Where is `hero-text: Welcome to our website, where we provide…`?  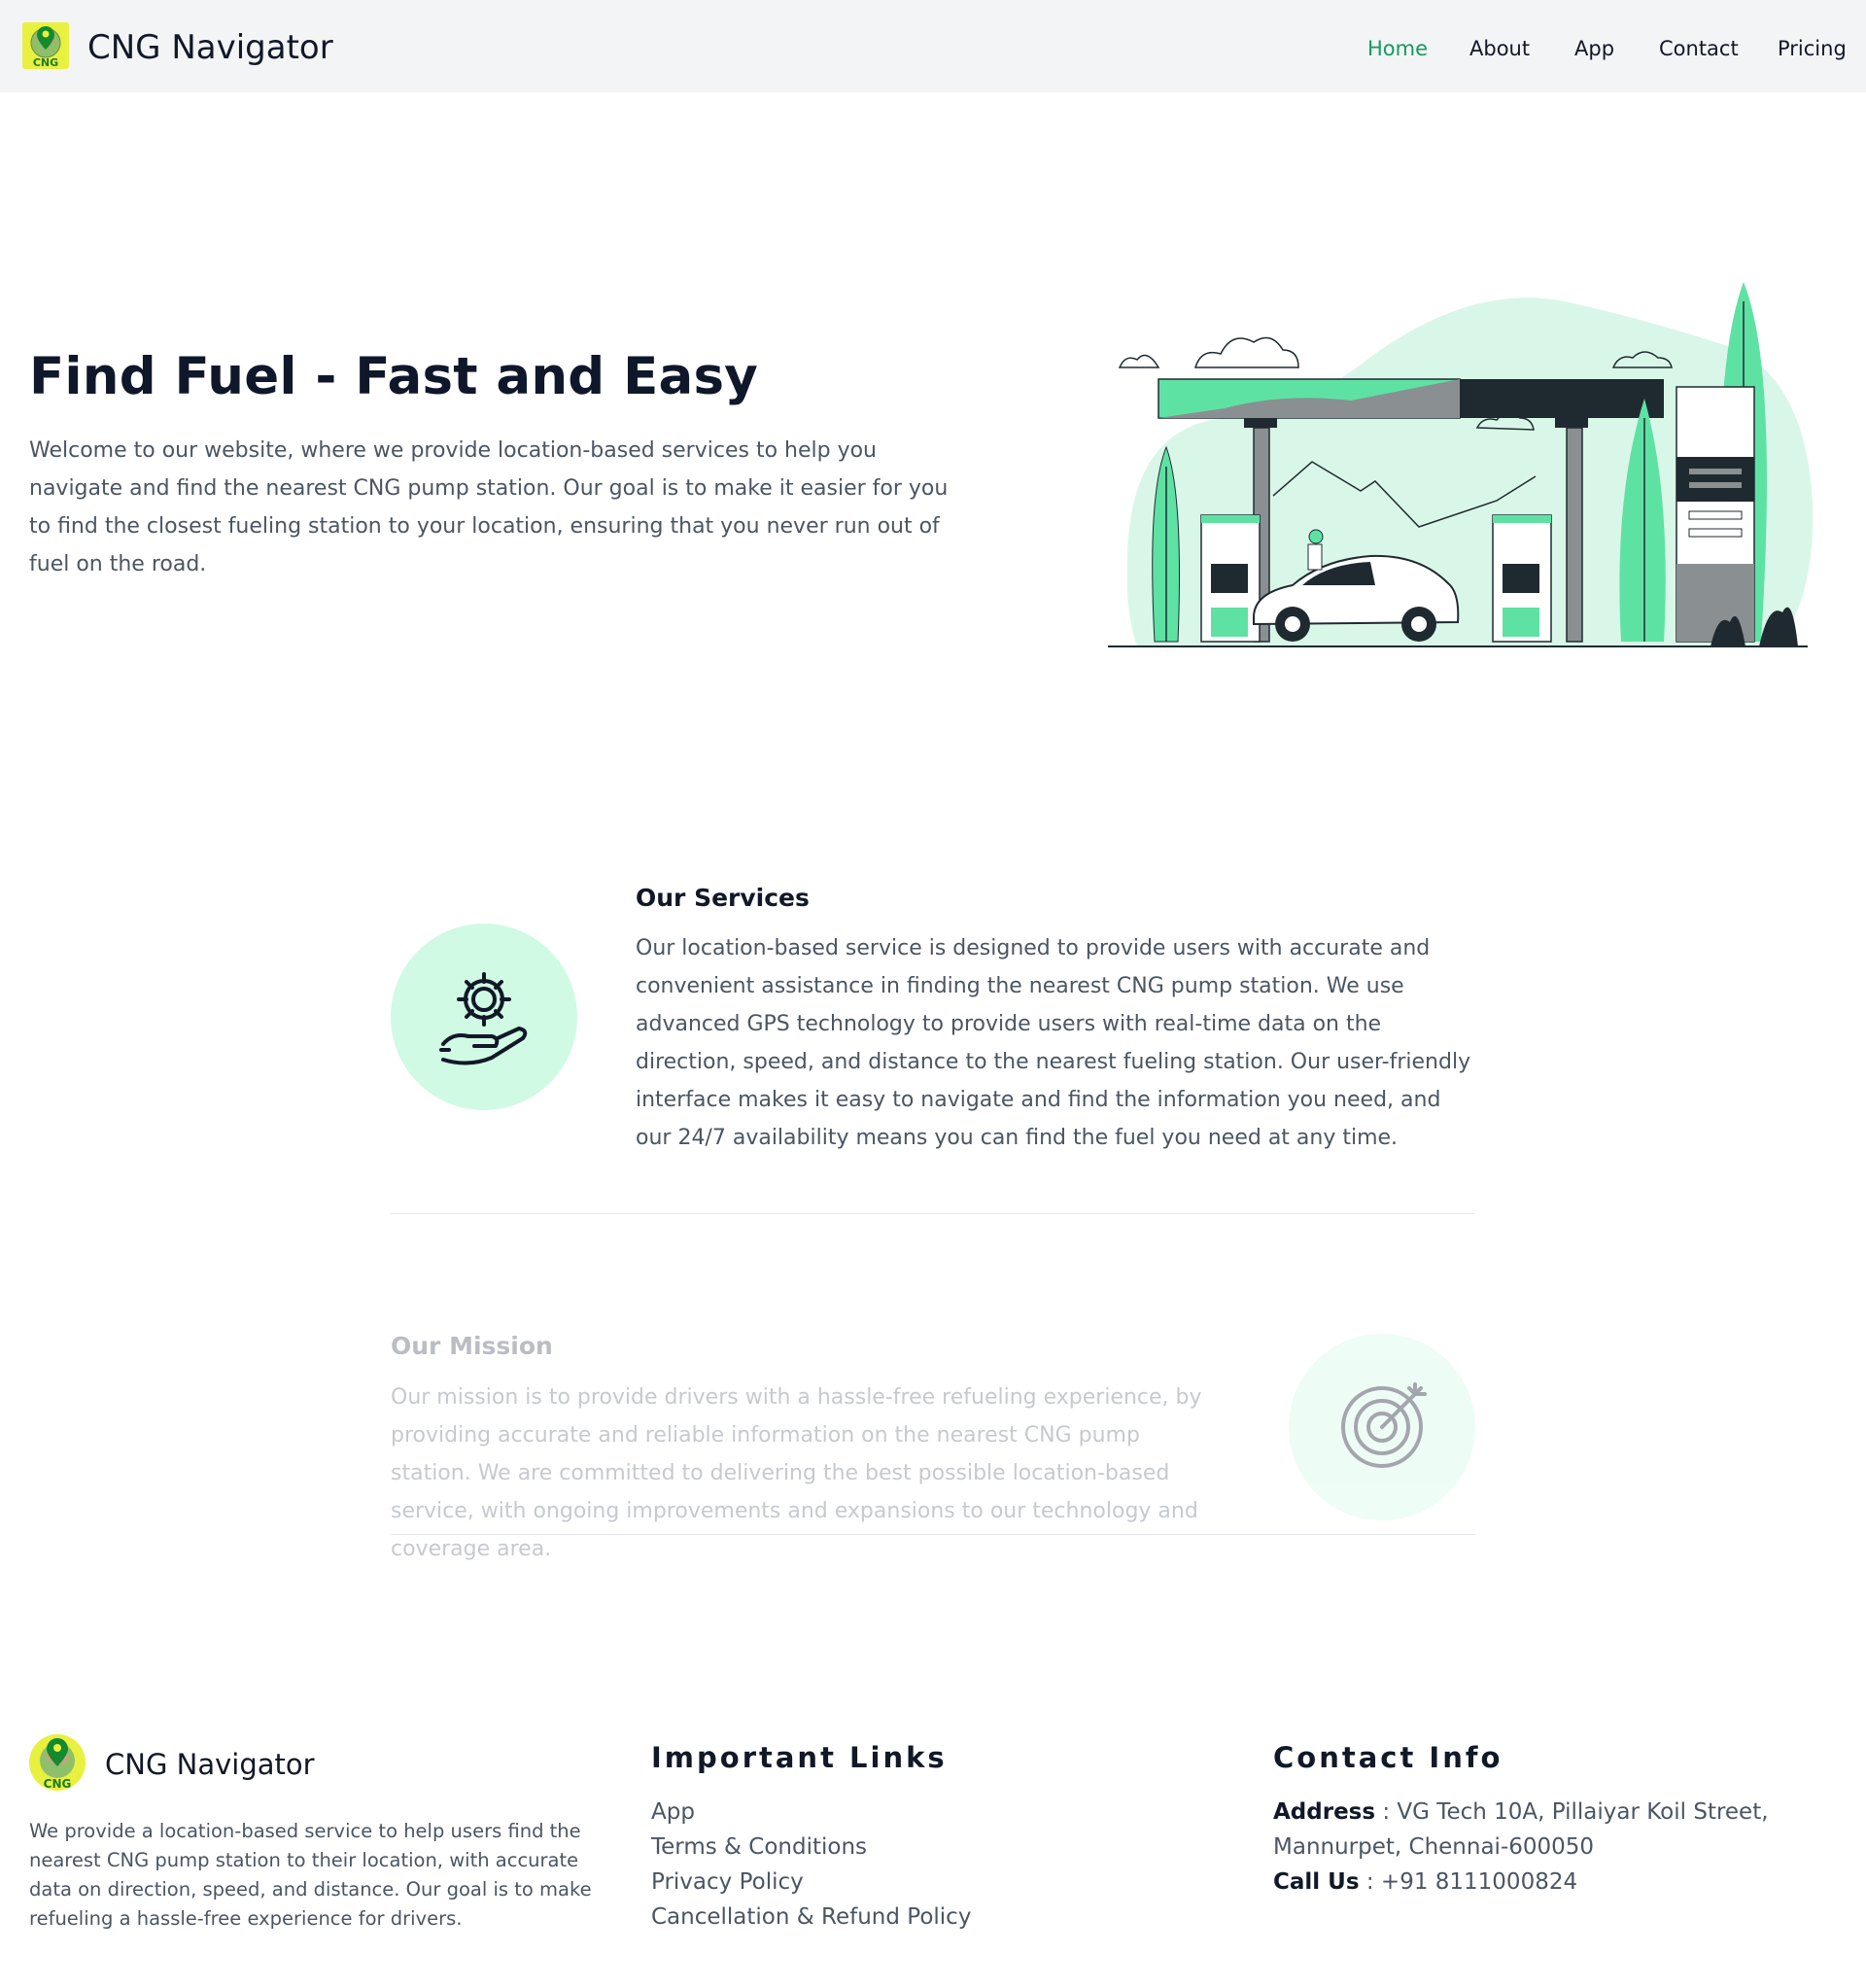 hero-text: Welcome to our website, where we provide… is located at coordinates (489, 507).